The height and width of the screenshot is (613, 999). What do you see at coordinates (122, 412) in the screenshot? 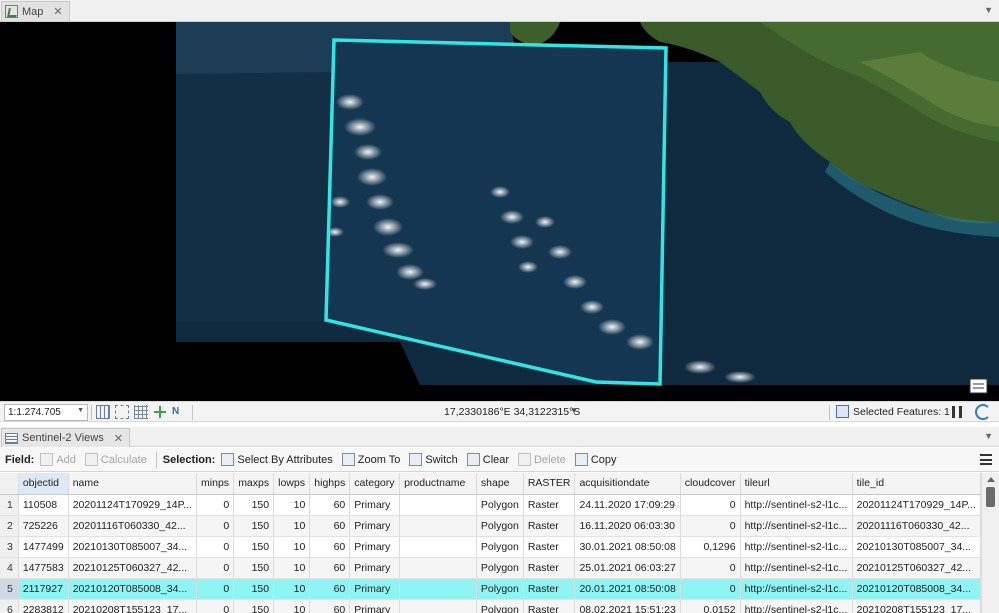
I see `dashed-grid-icon` at bounding box center [122, 412].